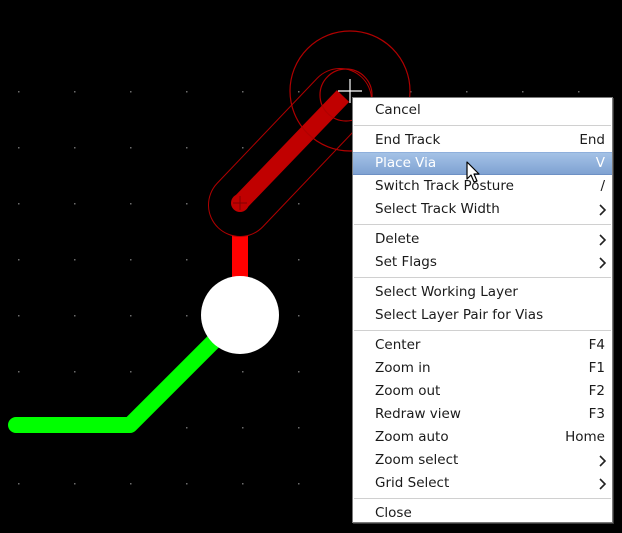 This screenshot has width=622, height=533. Describe the element at coordinates (393, 513) in the screenshot. I see `menu-item-label: Close` at that location.